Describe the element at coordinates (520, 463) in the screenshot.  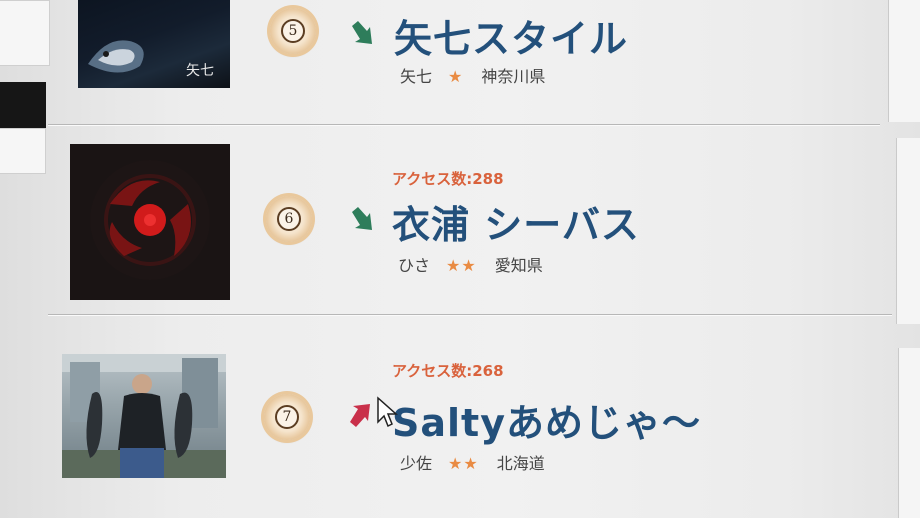
I see `prefecture: 北海道` at that location.